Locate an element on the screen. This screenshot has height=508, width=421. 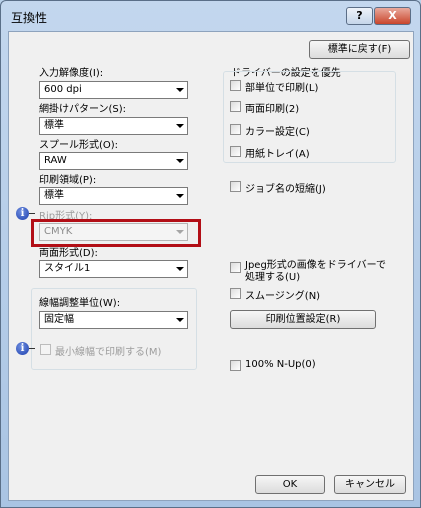
spool-label: スプール形式(O): is located at coordinates (79, 145).